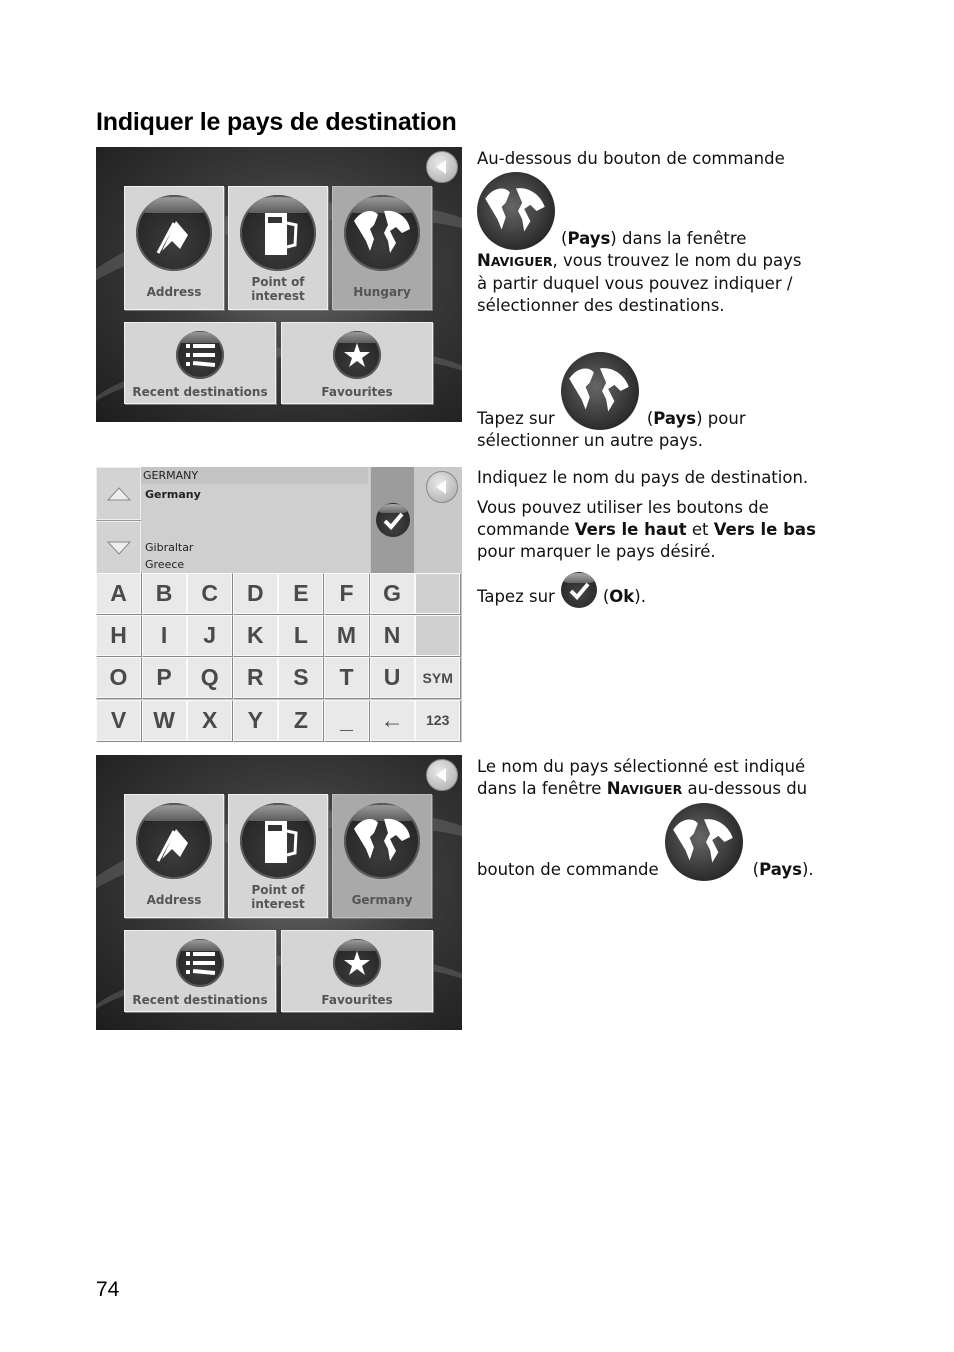 Image resolution: width=954 pixels, height=1352 pixels. I want to click on scroll-up-button, so click(118, 493).